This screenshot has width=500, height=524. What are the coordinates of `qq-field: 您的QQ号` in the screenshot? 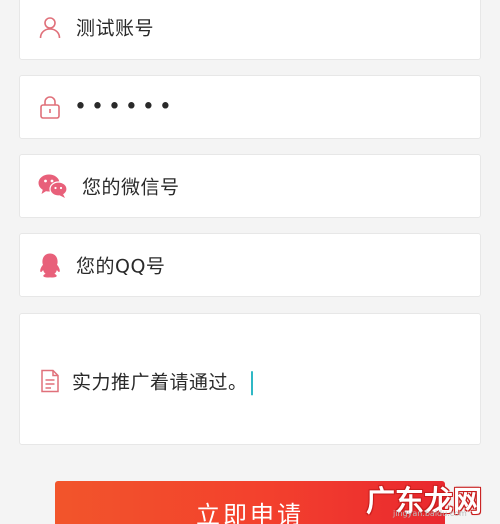 It's located at (250, 265).